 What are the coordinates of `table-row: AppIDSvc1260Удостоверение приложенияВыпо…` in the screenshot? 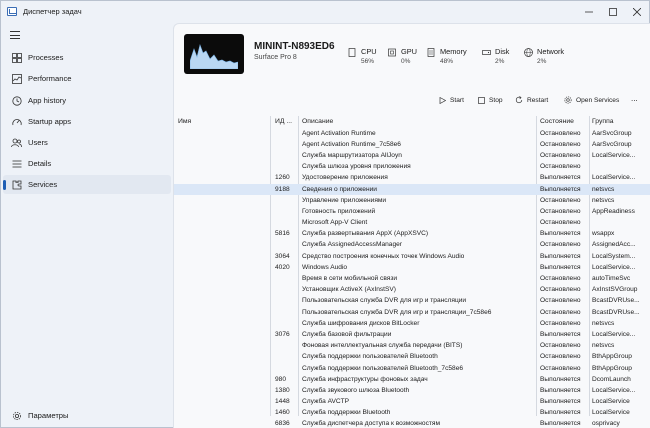 It's located at (412, 178).